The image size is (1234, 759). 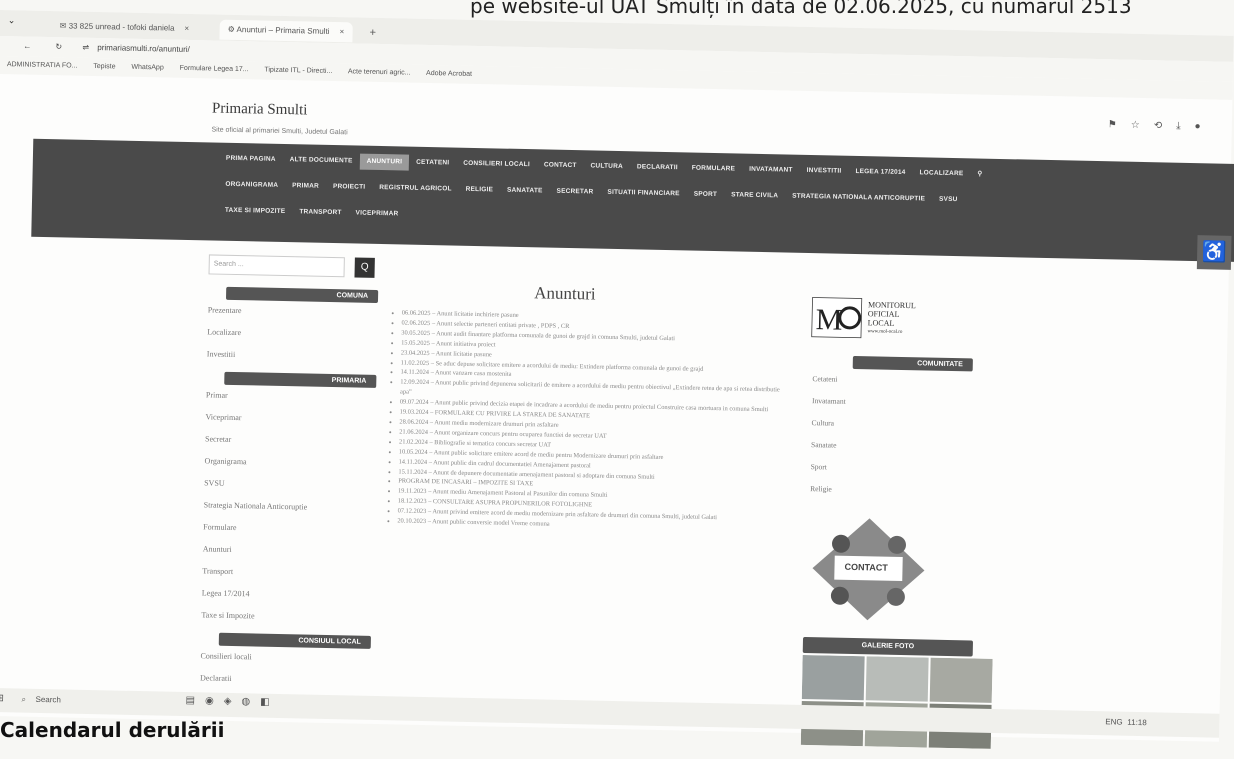 What do you see at coordinates (890, 490) in the screenshot?
I see `community-link: Religie` at bounding box center [890, 490].